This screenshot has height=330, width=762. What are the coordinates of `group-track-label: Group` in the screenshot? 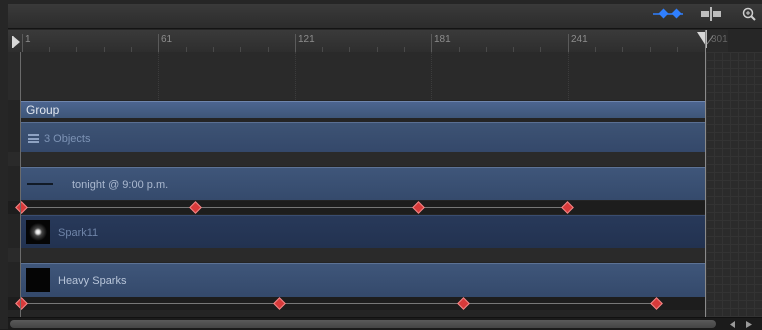 It's located at (43, 110).